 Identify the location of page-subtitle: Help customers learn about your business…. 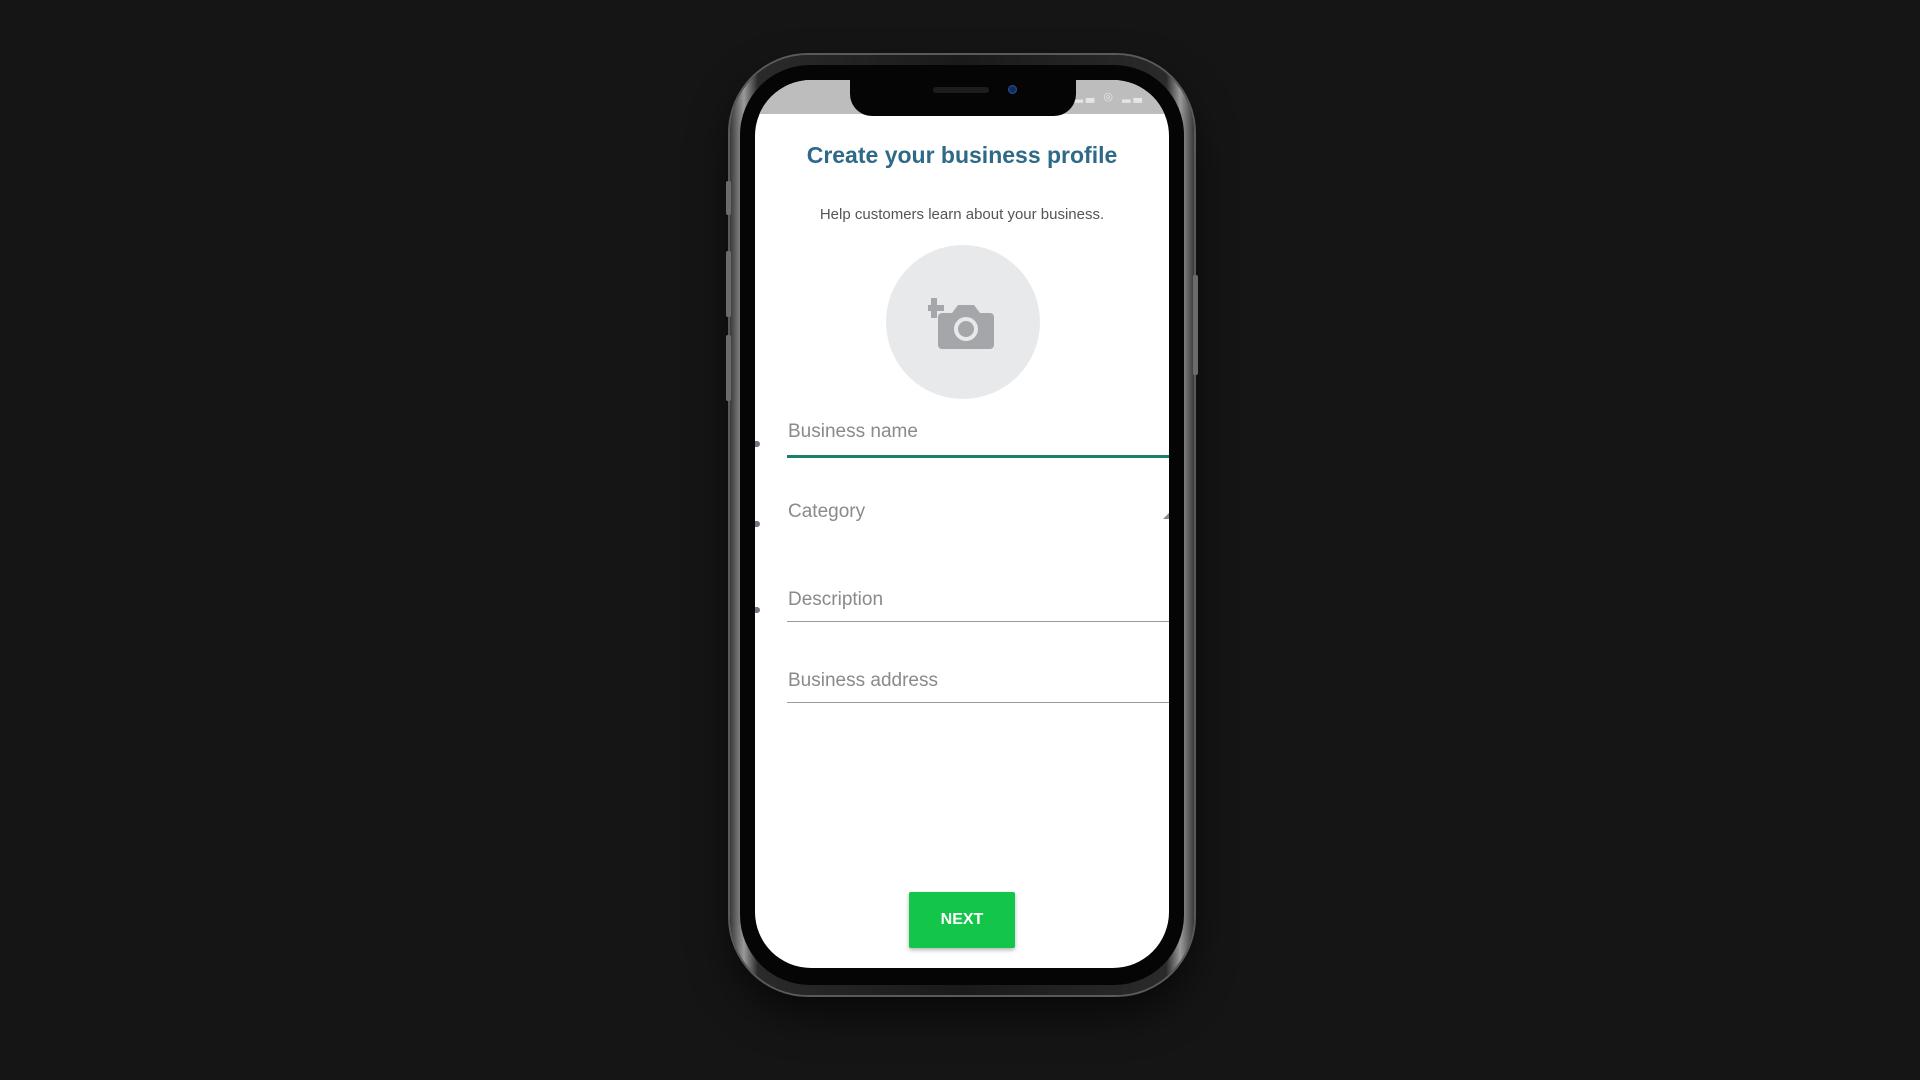
(962, 214).